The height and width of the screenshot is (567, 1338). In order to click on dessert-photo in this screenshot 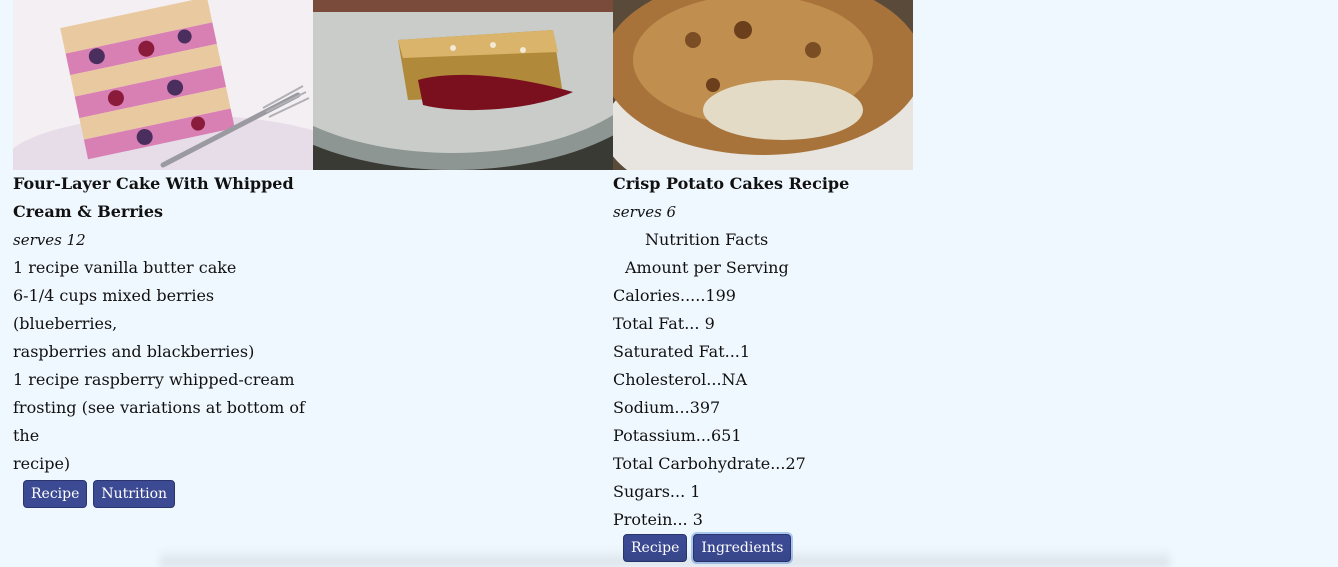, I will do `click(463, 85)`.